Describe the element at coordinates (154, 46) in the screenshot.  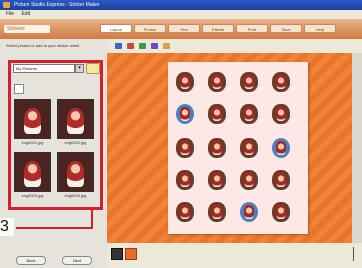
I see `rotate-icon` at that location.